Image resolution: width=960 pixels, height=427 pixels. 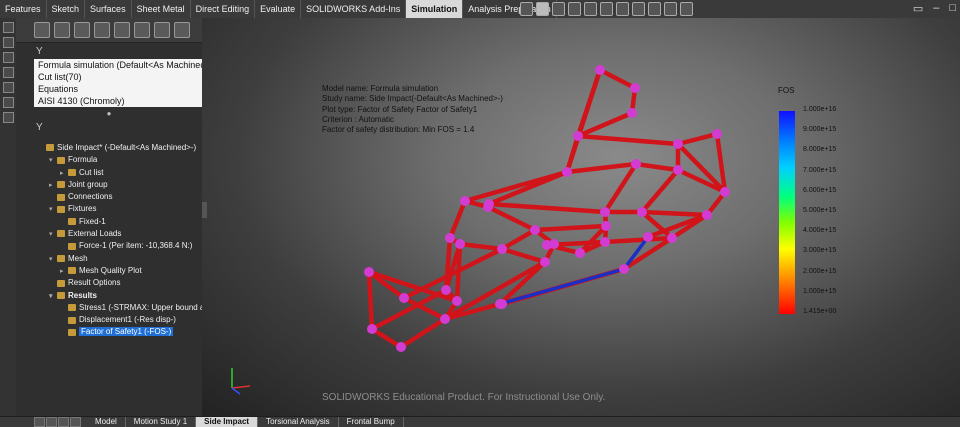 I want to click on tab-direct-editing: Direct Editing, so click(x=223, y=9).